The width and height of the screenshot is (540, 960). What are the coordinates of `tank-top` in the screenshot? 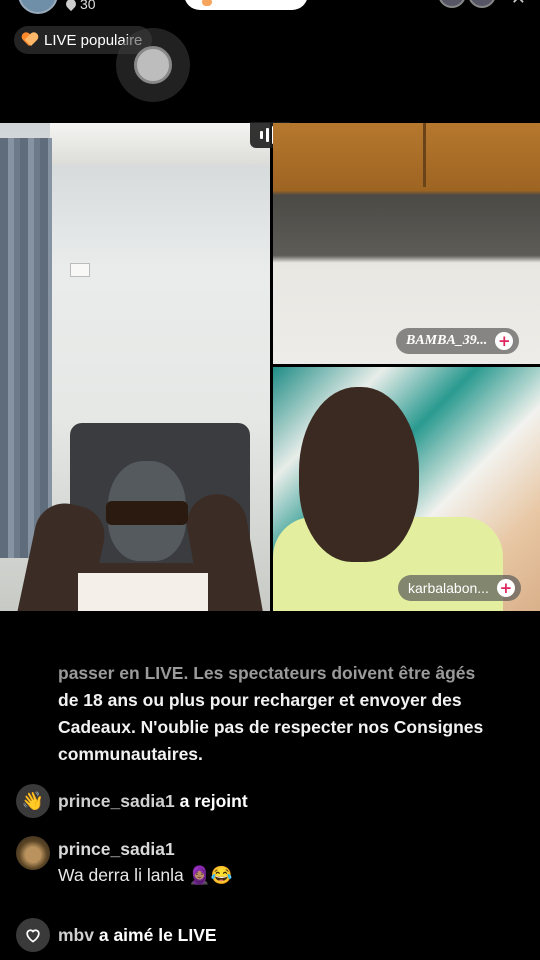 It's located at (143, 592).